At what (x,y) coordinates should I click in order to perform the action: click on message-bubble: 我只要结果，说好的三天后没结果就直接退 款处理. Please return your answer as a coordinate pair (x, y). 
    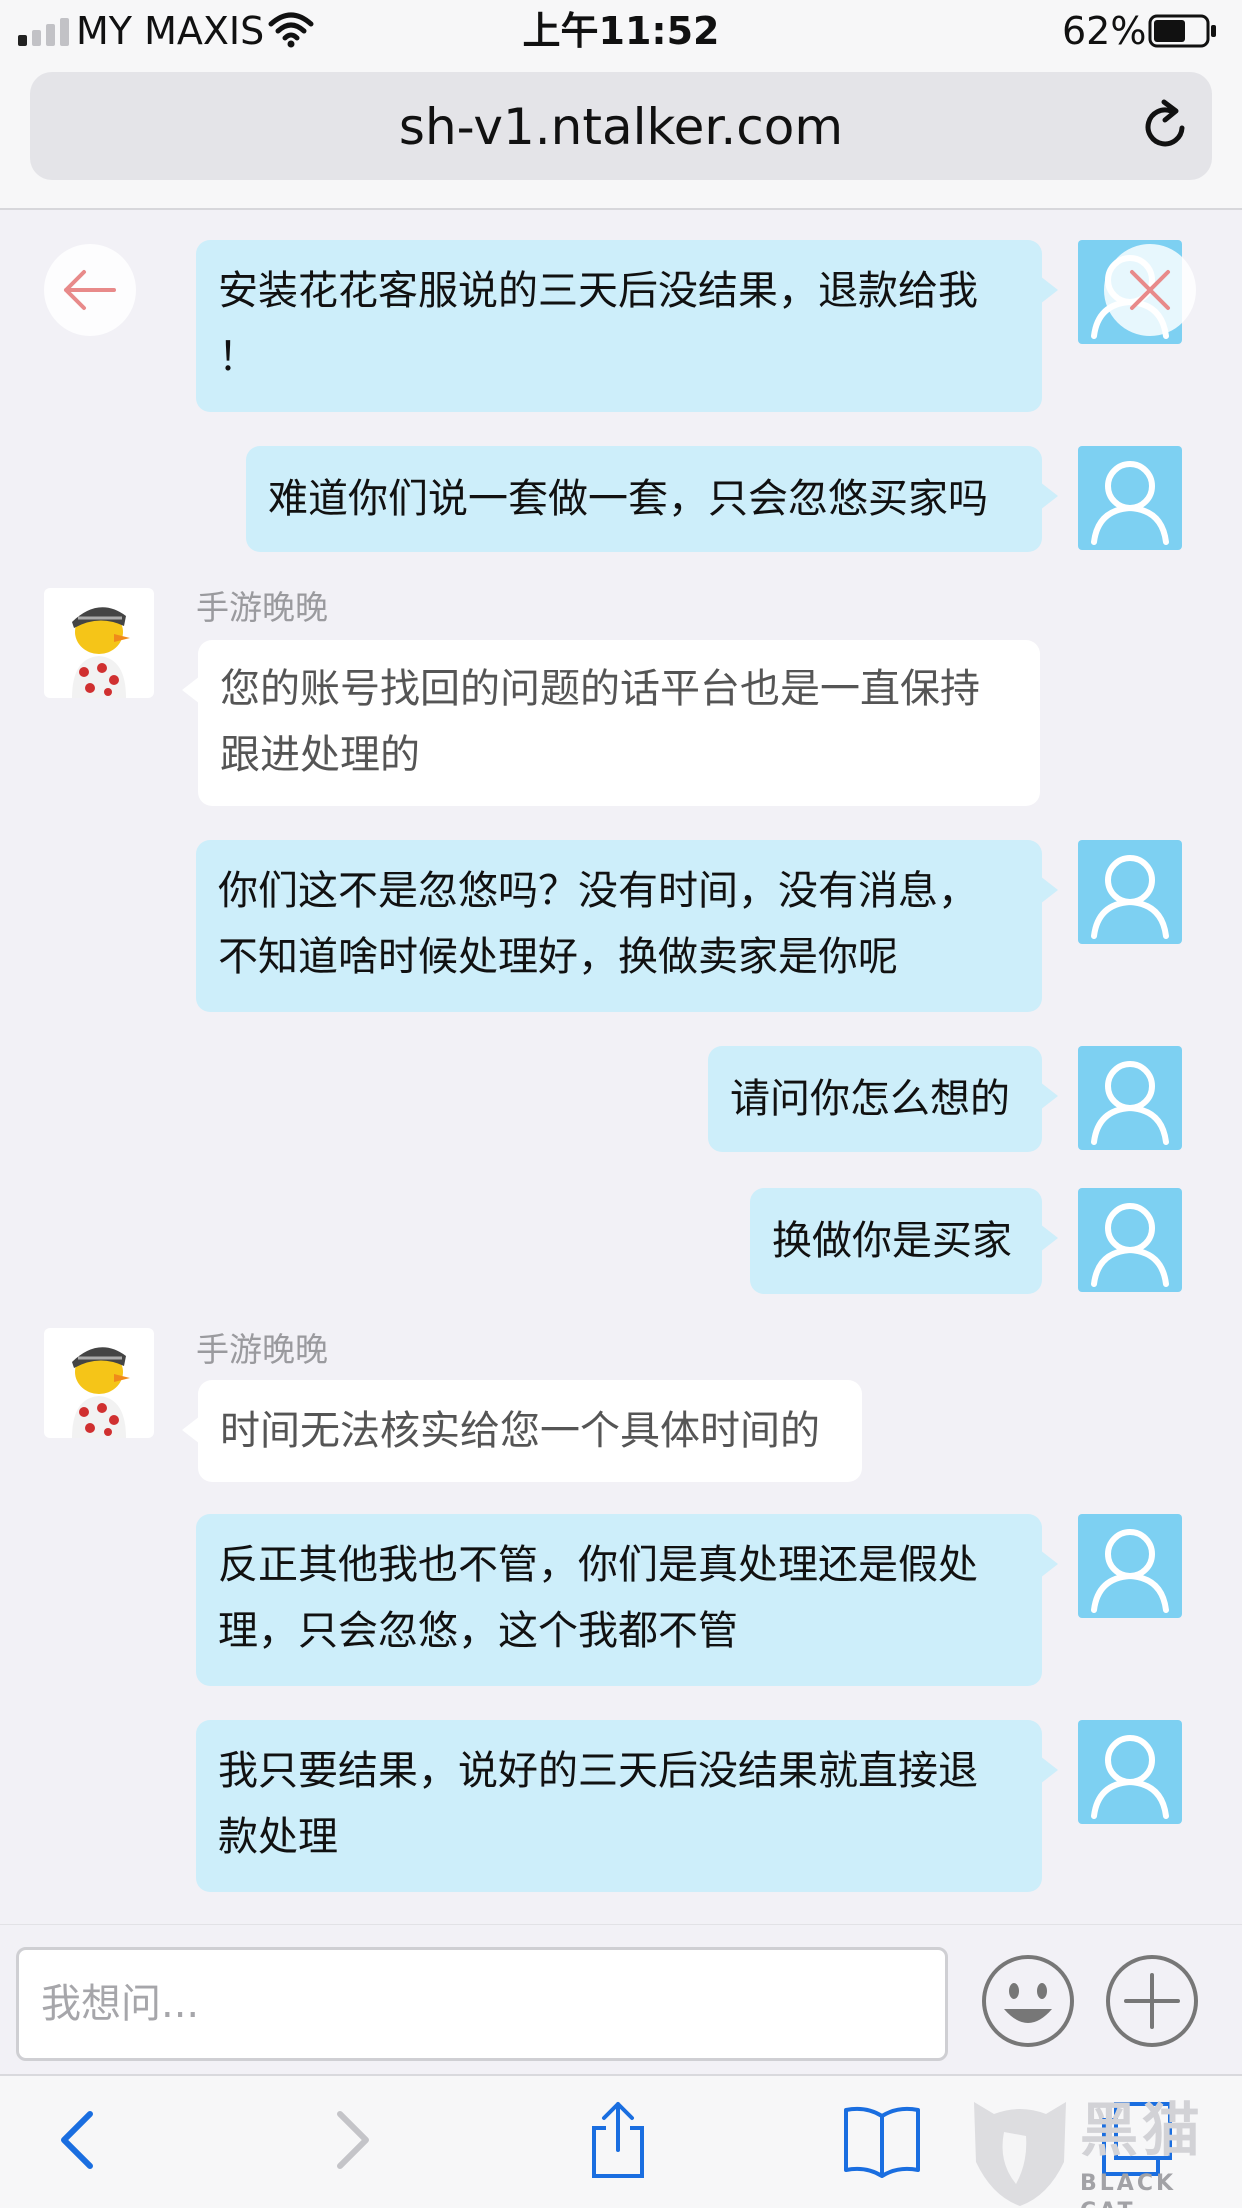
    Looking at the image, I should click on (627, 1806).